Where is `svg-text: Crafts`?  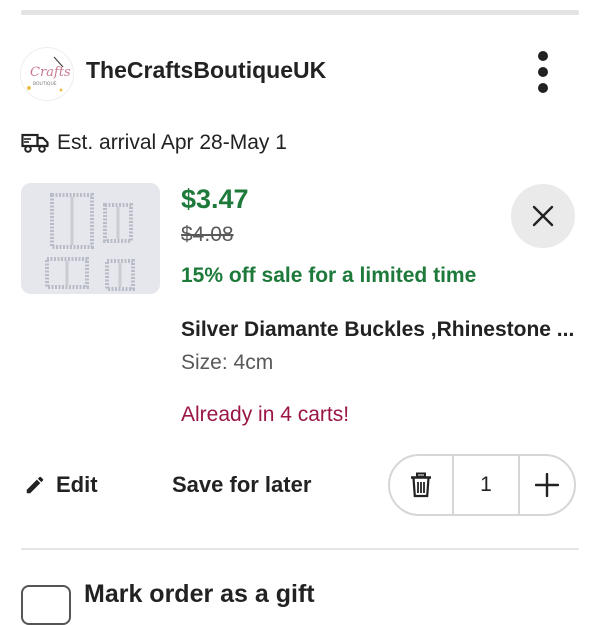
svg-text: Crafts is located at coordinates (50, 72).